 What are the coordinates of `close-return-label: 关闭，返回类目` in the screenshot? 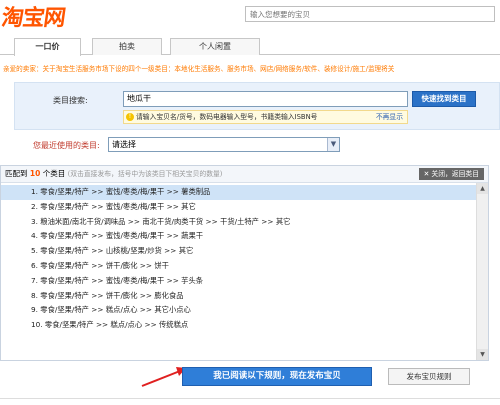 It's located at (455, 174).